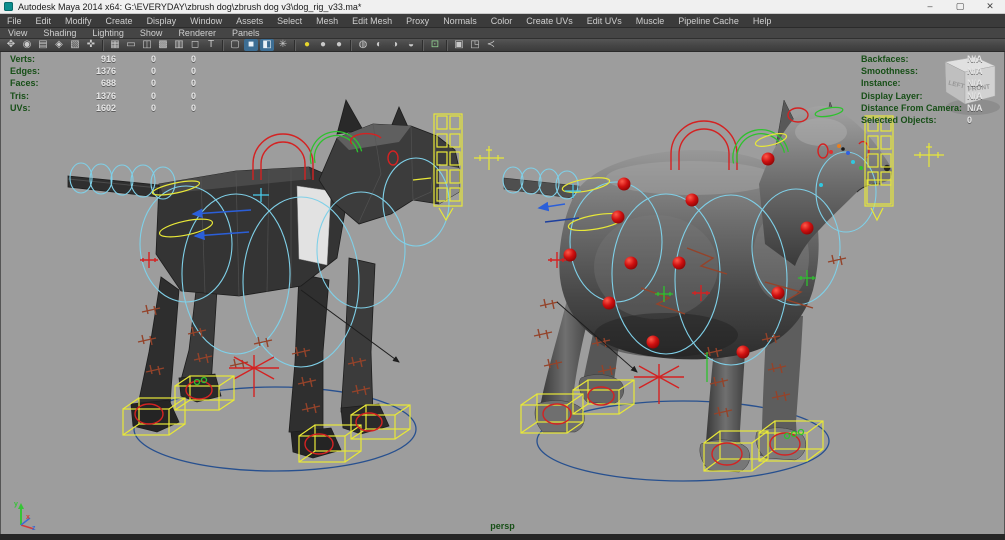 The image size is (1005, 540). What do you see at coordinates (922, 95) in the screenshot?
I see `hud-row-display-layer: Display Layer: N/A` at bounding box center [922, 95].